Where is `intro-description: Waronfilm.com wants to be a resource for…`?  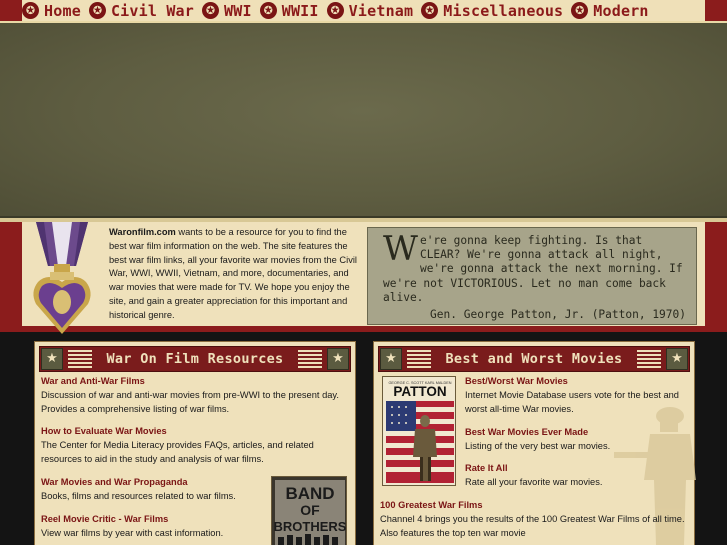
intro-description: Waronfilm.com wants to be a resource for… is located at coordinates (233, 274).